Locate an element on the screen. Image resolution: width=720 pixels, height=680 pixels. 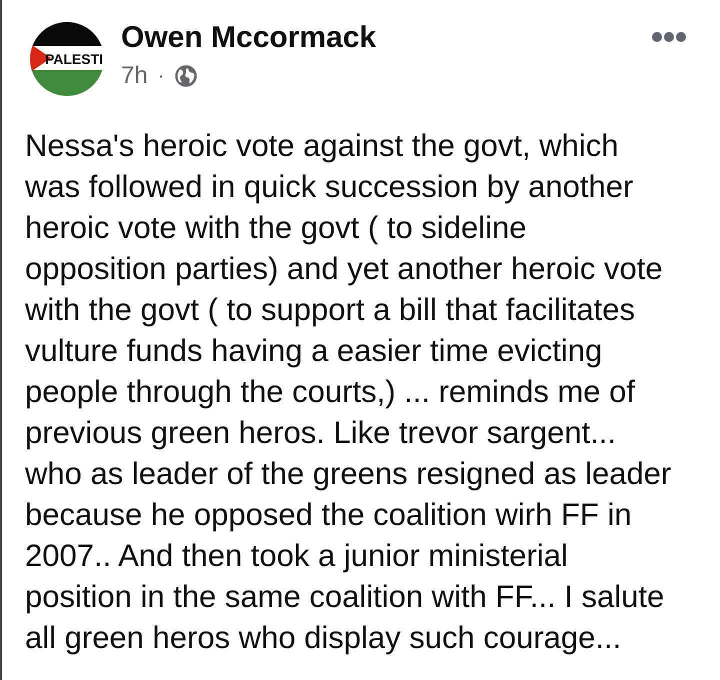
post-time: 7h is located at coordinates (134, 76).